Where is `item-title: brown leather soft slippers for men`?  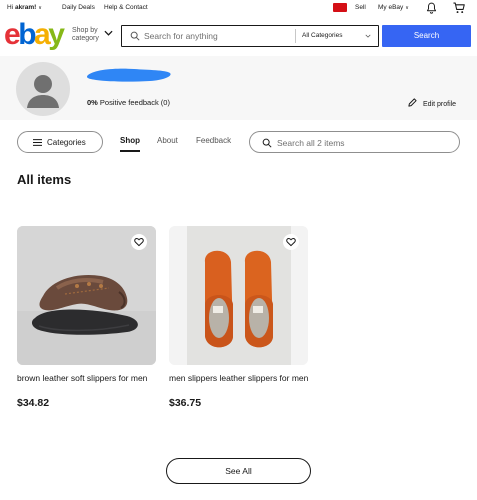
item-title: brown leather soft slippers for men is located at coordinates (87, 378).